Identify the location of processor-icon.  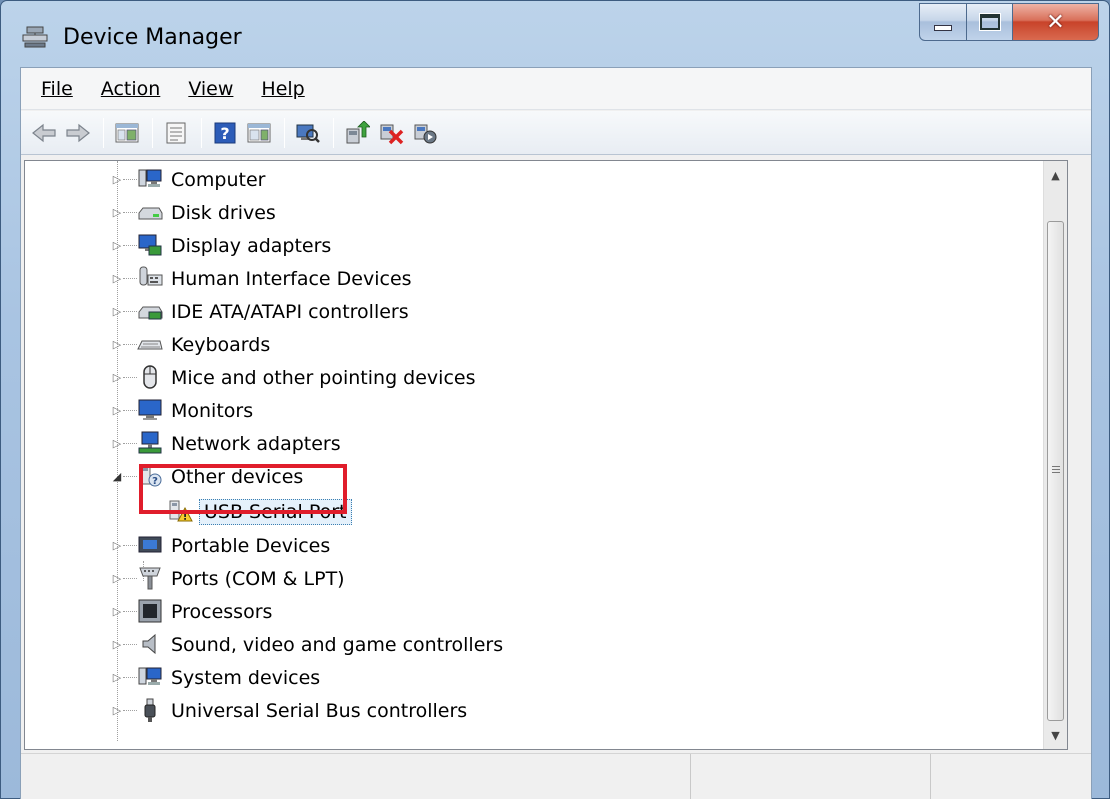
(150, 611).